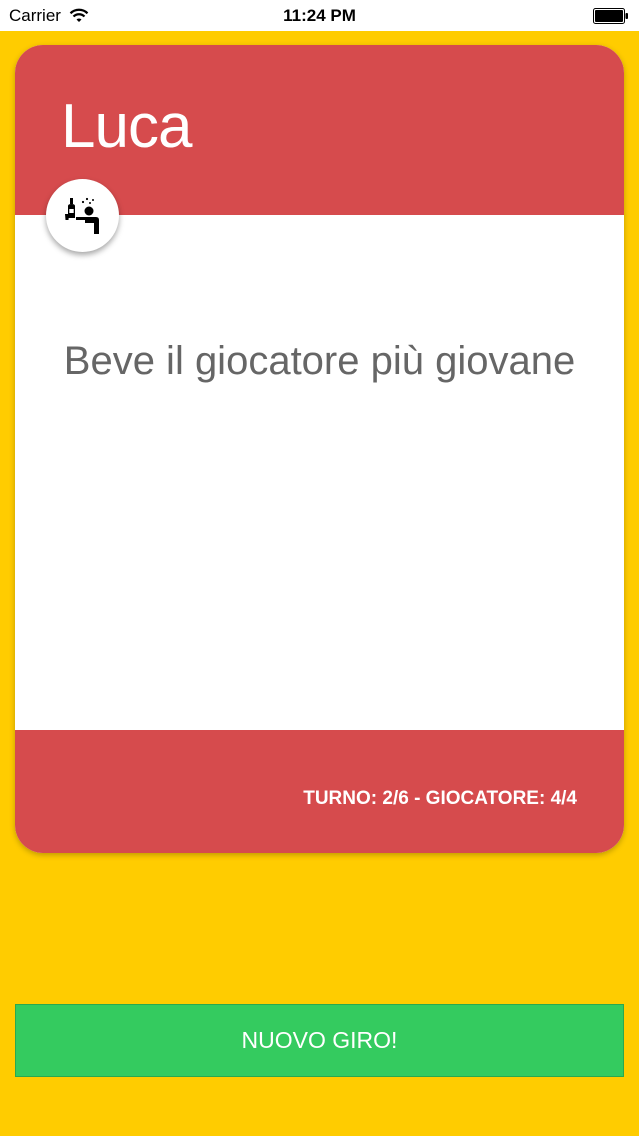  I want to click on battery-icon, so click(610, 16).